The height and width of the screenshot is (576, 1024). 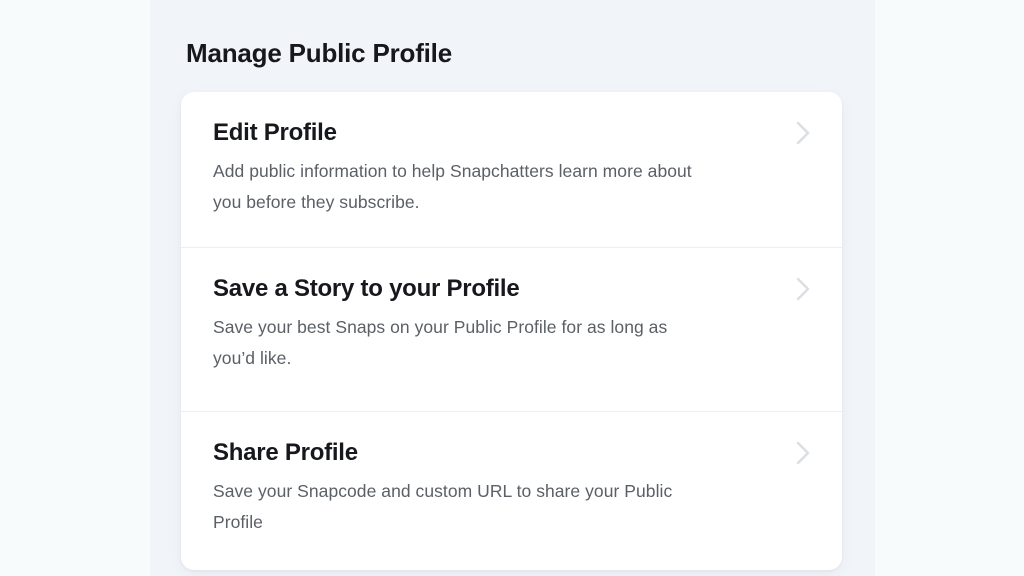 What do you see at coordinates (275, 132) in the screenshot?
I see `list-item-title: Edit Profile` at bounding box center [275, 132].